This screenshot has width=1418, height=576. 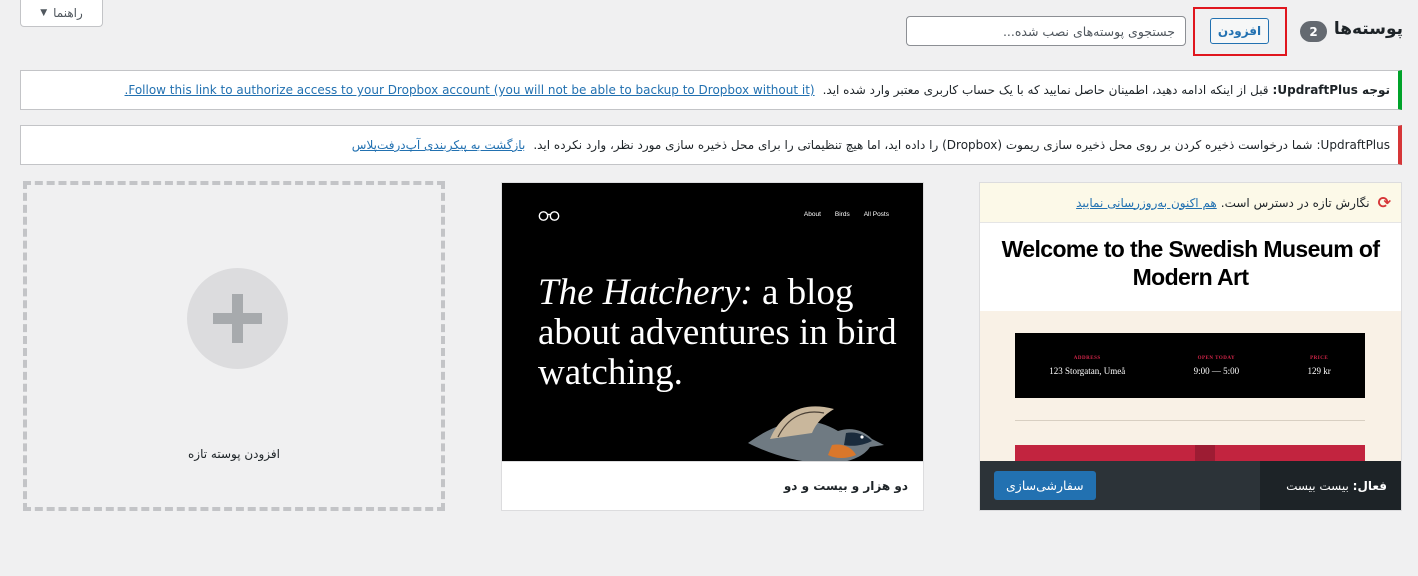 I want to click on updraft-settings-link: بازگشت به پیکربندی آپ‌درفت‌پلاس, so click(x=439, y=145).